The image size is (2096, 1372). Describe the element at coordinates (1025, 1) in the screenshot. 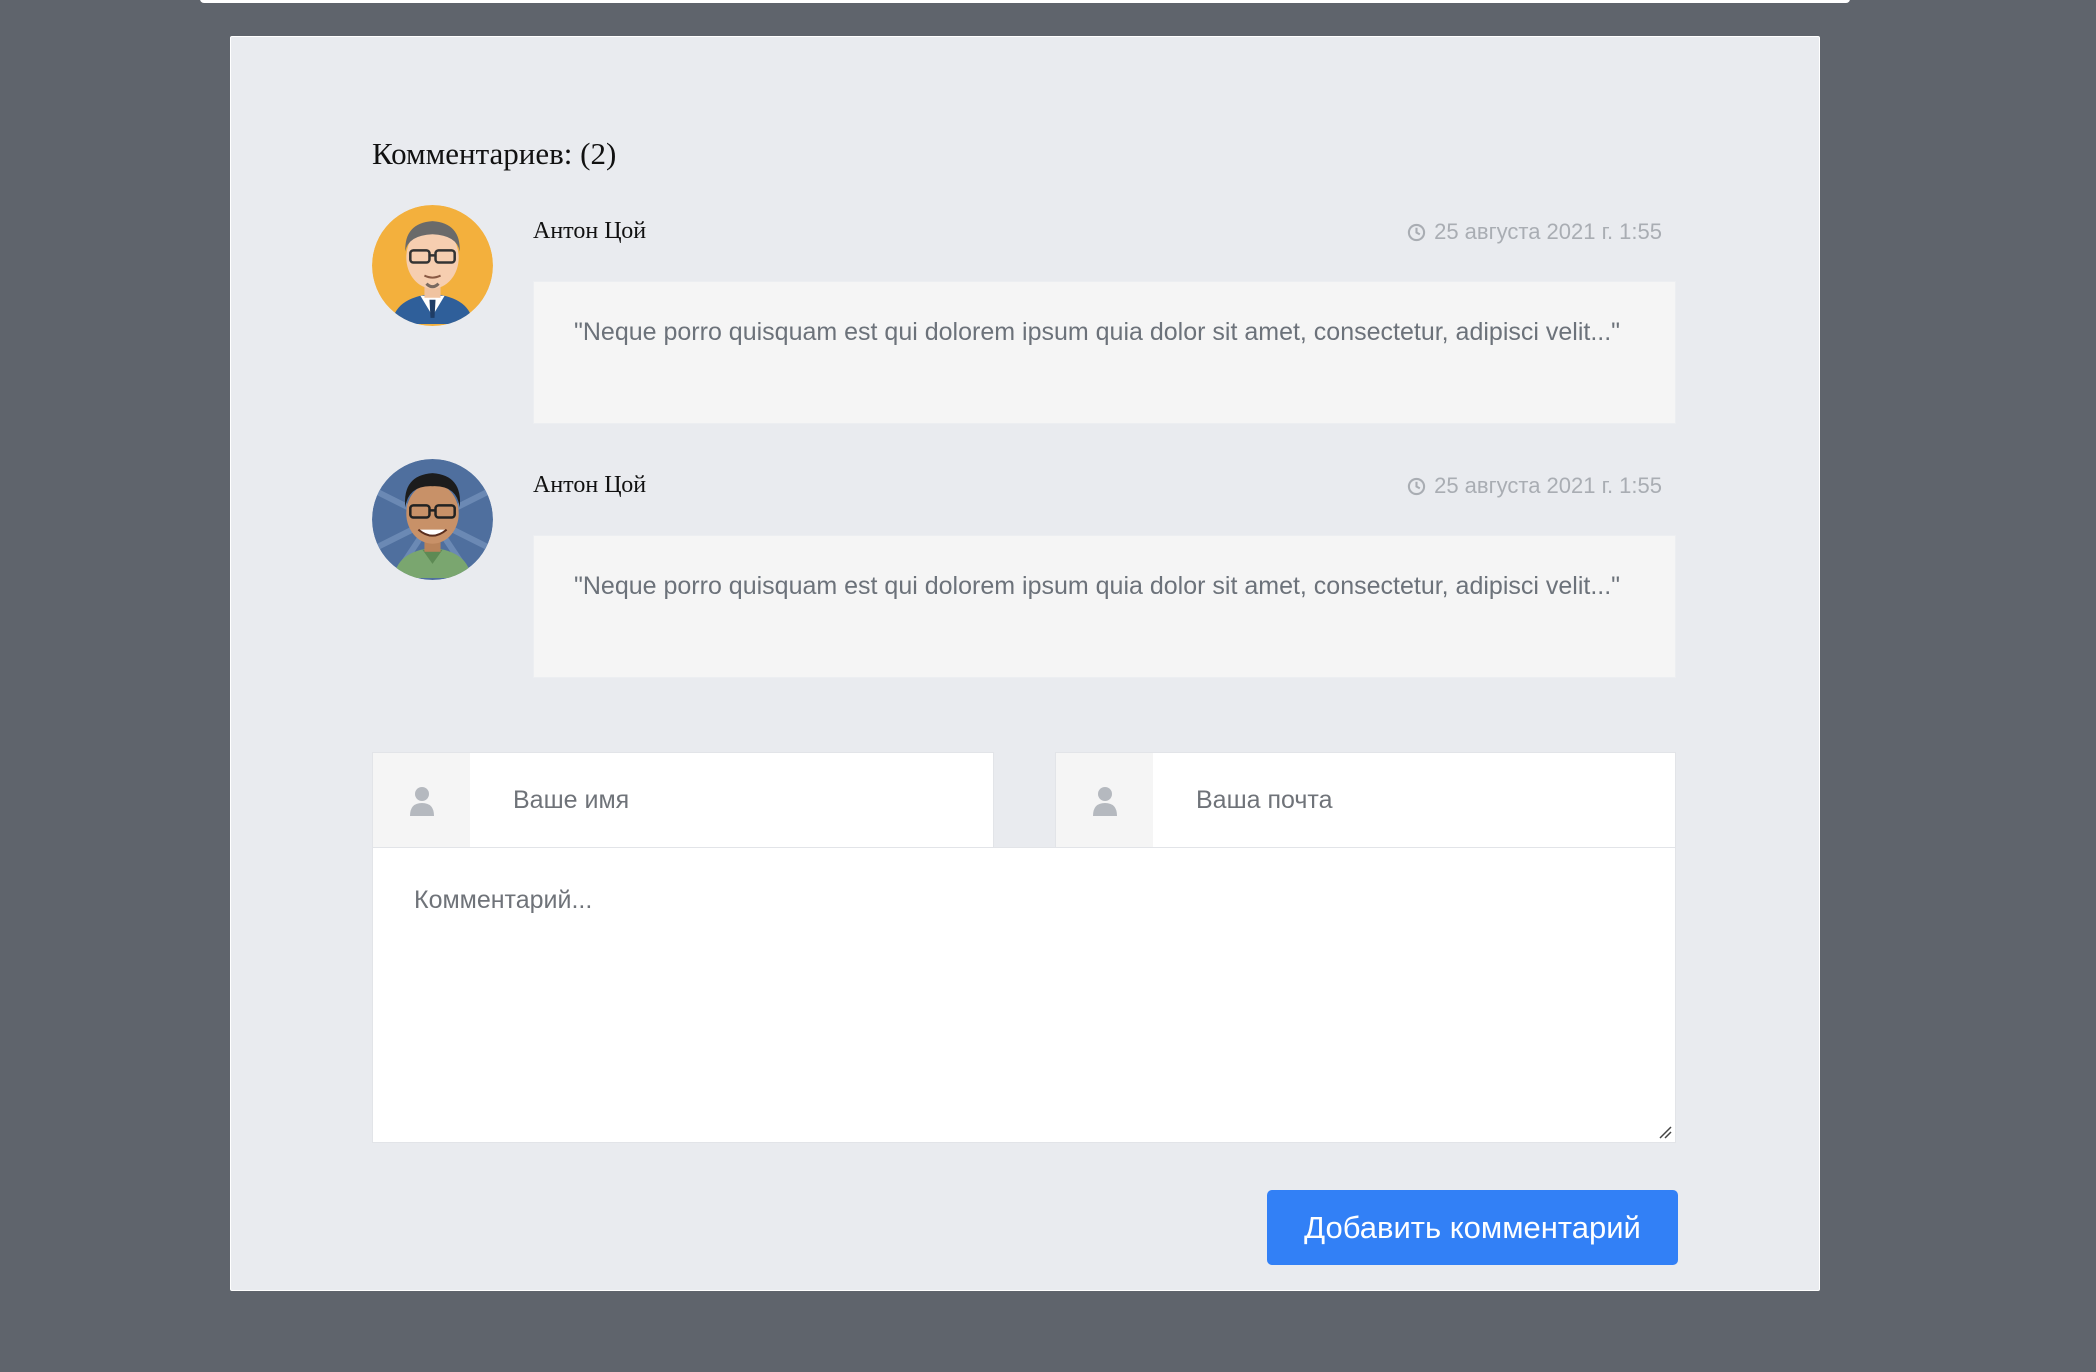

I see `top-card-edge` at that location.